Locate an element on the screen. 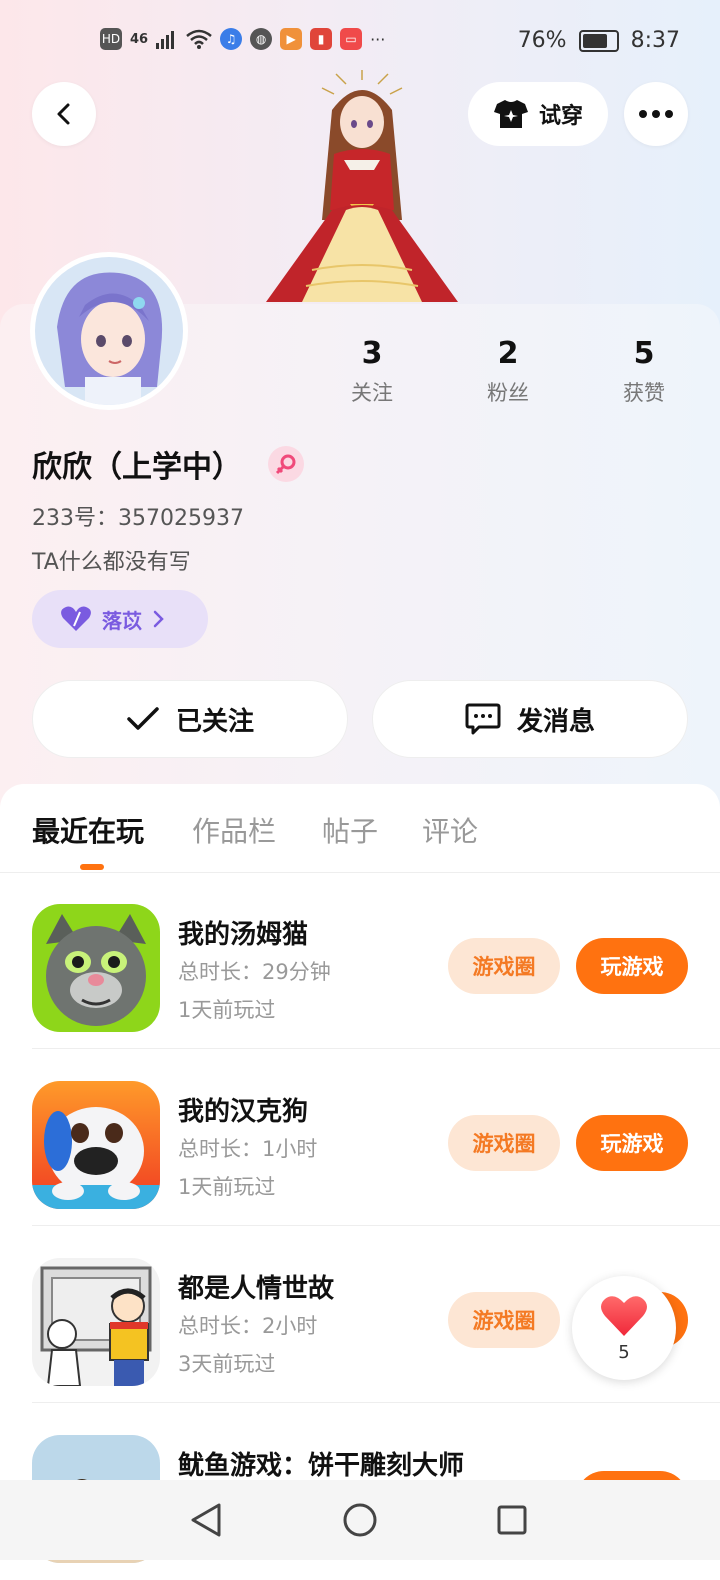 This screenshot has width=720, height=1580. message-button: 发消息 is located at coordinates (530, 719).